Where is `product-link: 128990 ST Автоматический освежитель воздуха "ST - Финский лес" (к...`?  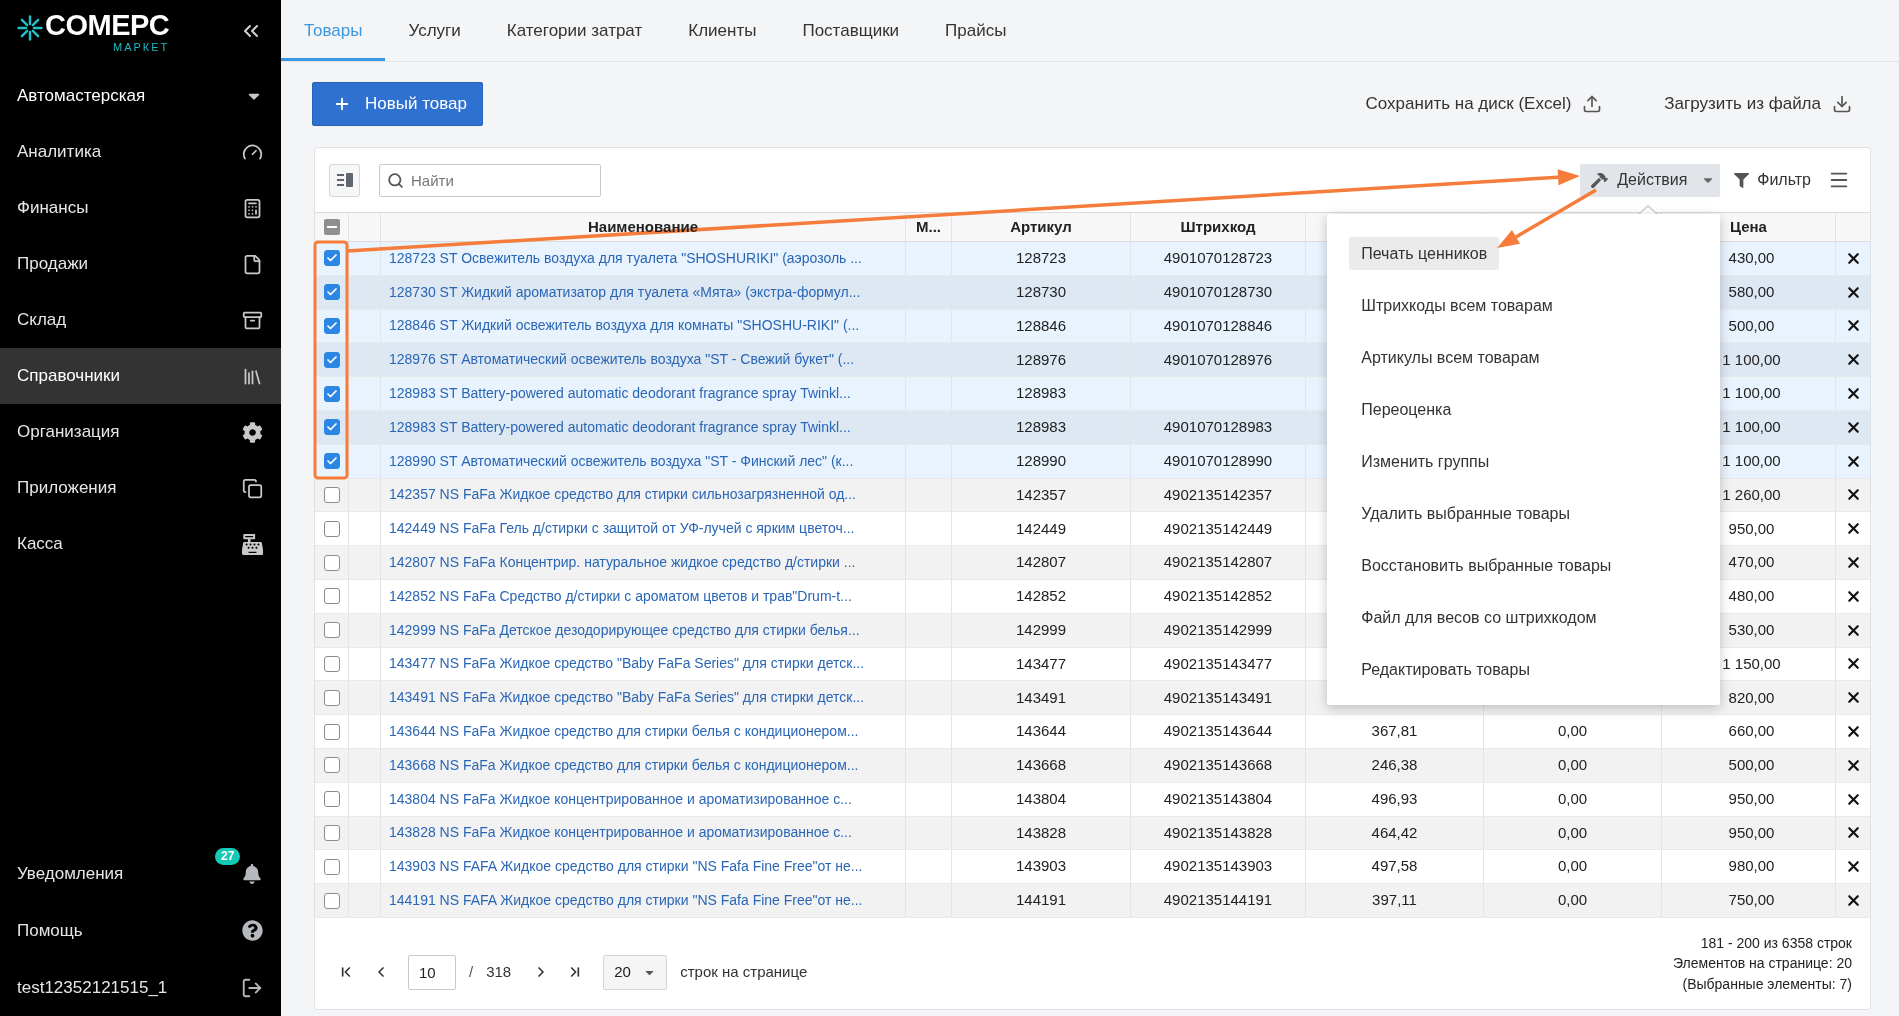
product-link: 128990 ST Автоматический освежитель воздуха "ST - Финский лес" (к... is located at coordinates (621, 461).